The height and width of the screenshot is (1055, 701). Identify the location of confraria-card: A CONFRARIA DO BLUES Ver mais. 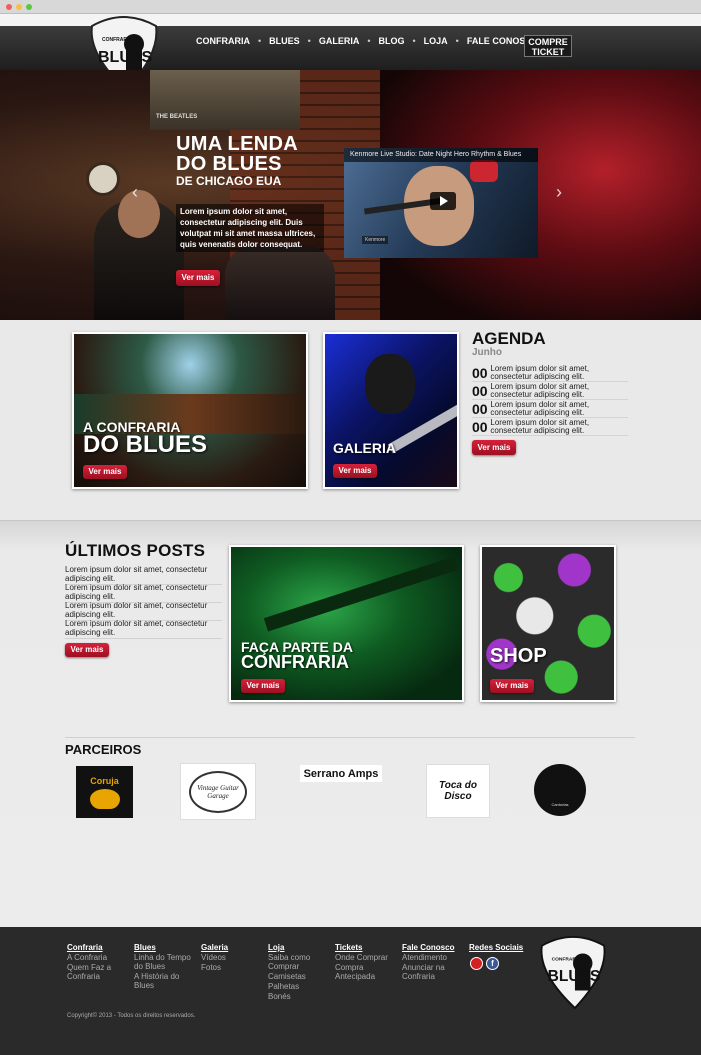
(190, 410).